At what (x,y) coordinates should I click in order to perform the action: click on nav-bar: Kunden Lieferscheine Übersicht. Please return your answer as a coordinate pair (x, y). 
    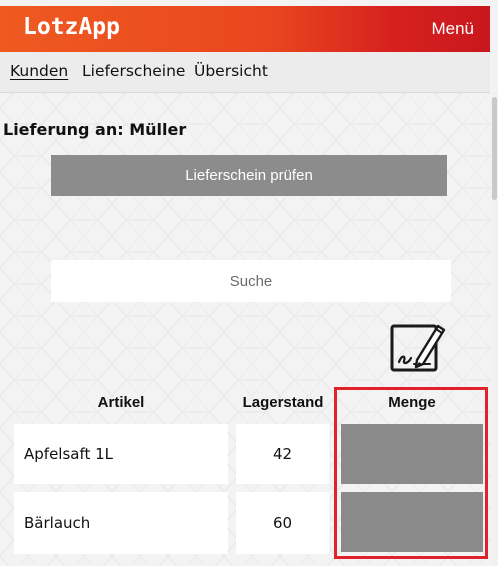
    Looking at the image, I should click on (245, 72).